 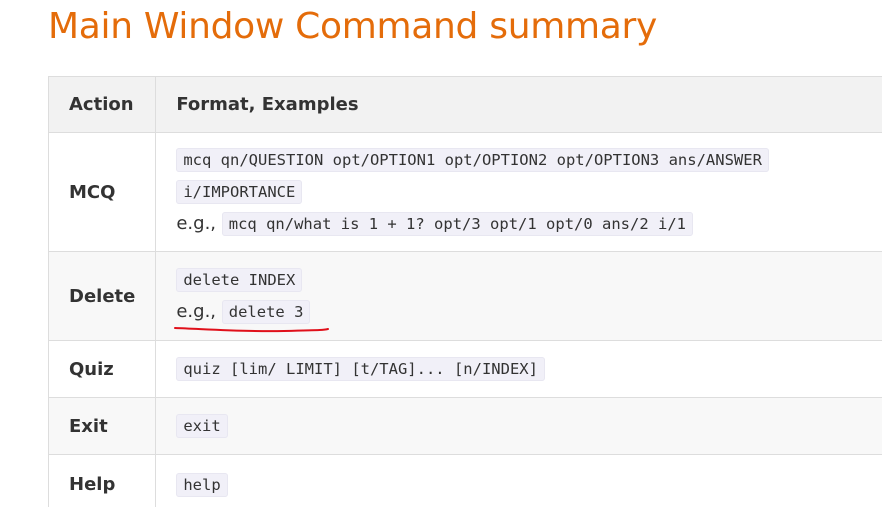 I want to click on example-code: delete 3, so click(x=266, y=312).